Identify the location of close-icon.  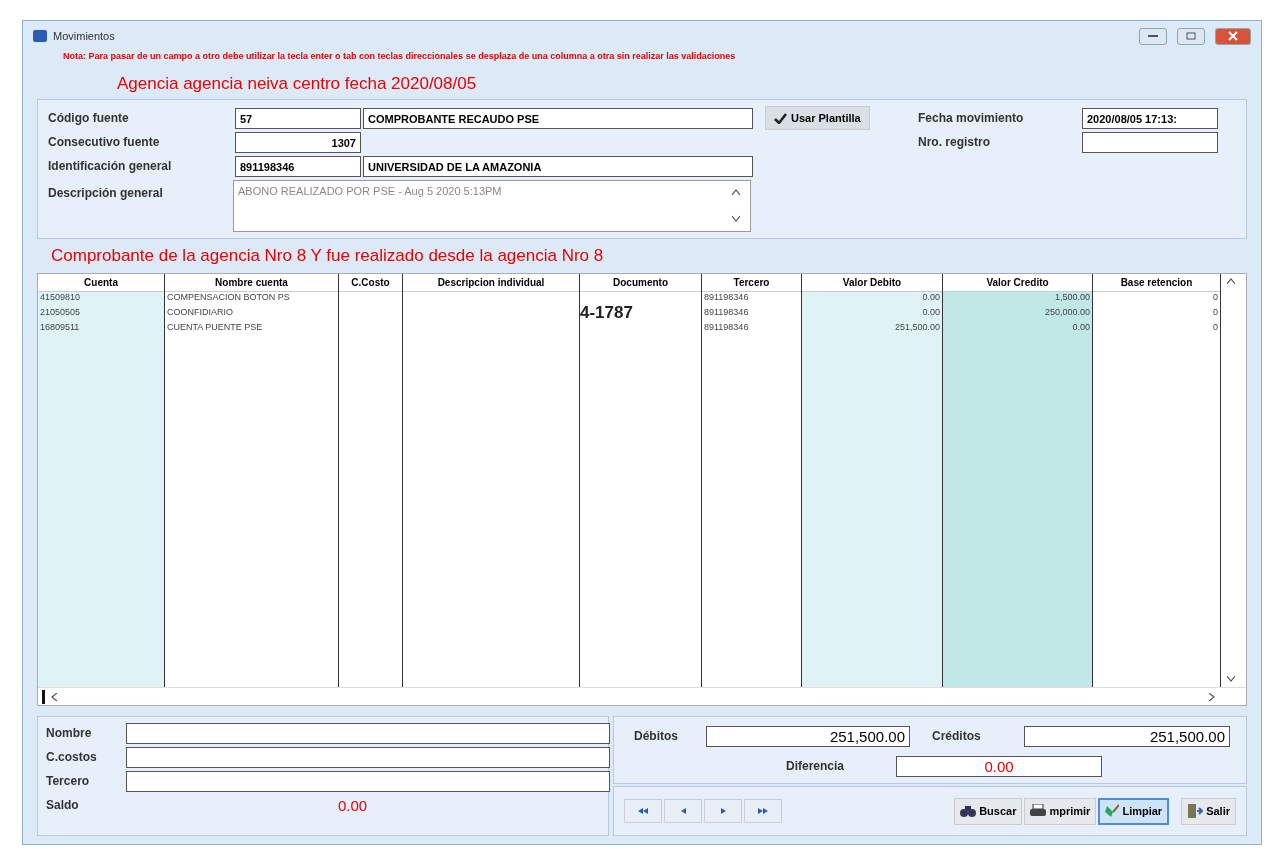
(1233, 36).